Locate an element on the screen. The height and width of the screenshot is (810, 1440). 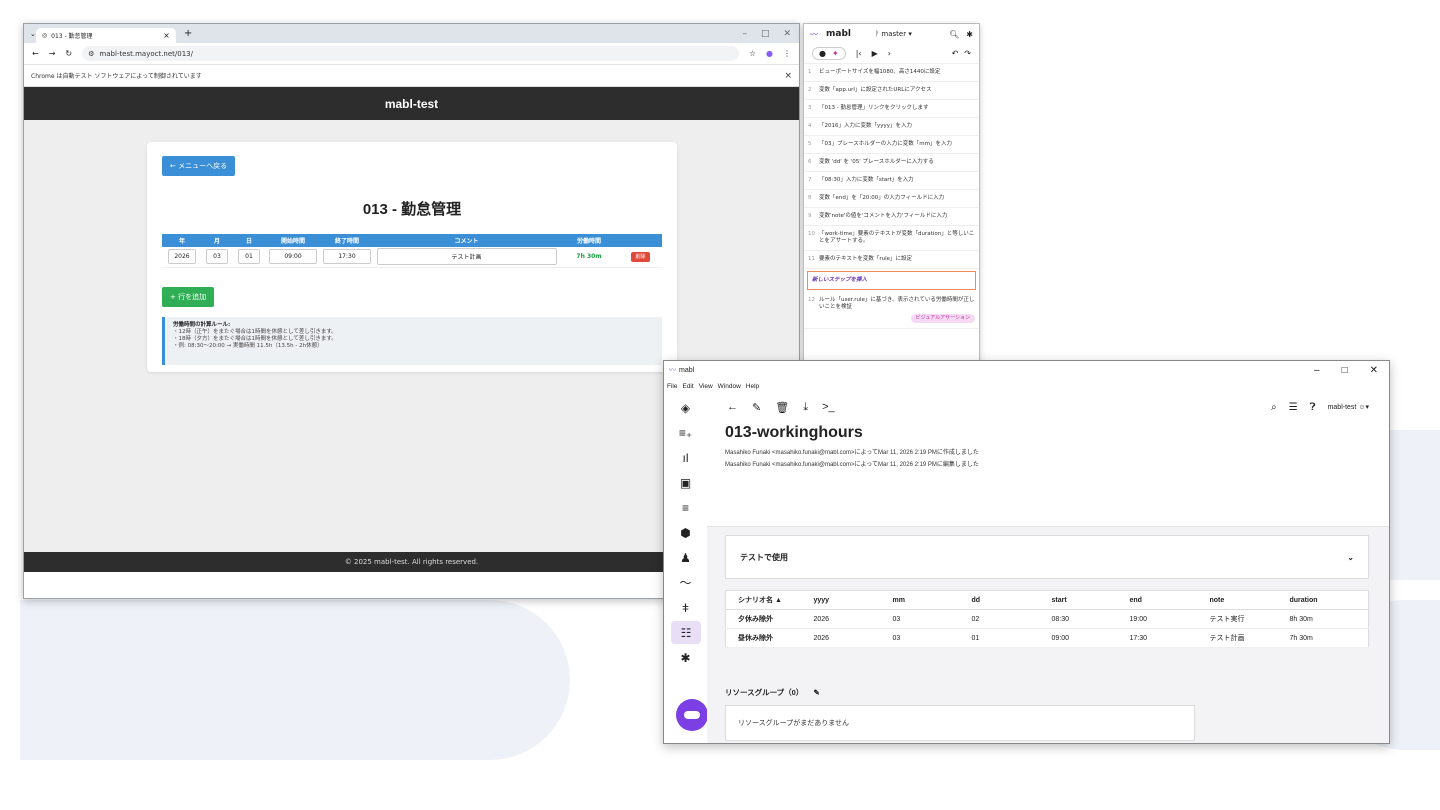
bookmark-star-icon: ☆ is located at coordinates (752, 53).